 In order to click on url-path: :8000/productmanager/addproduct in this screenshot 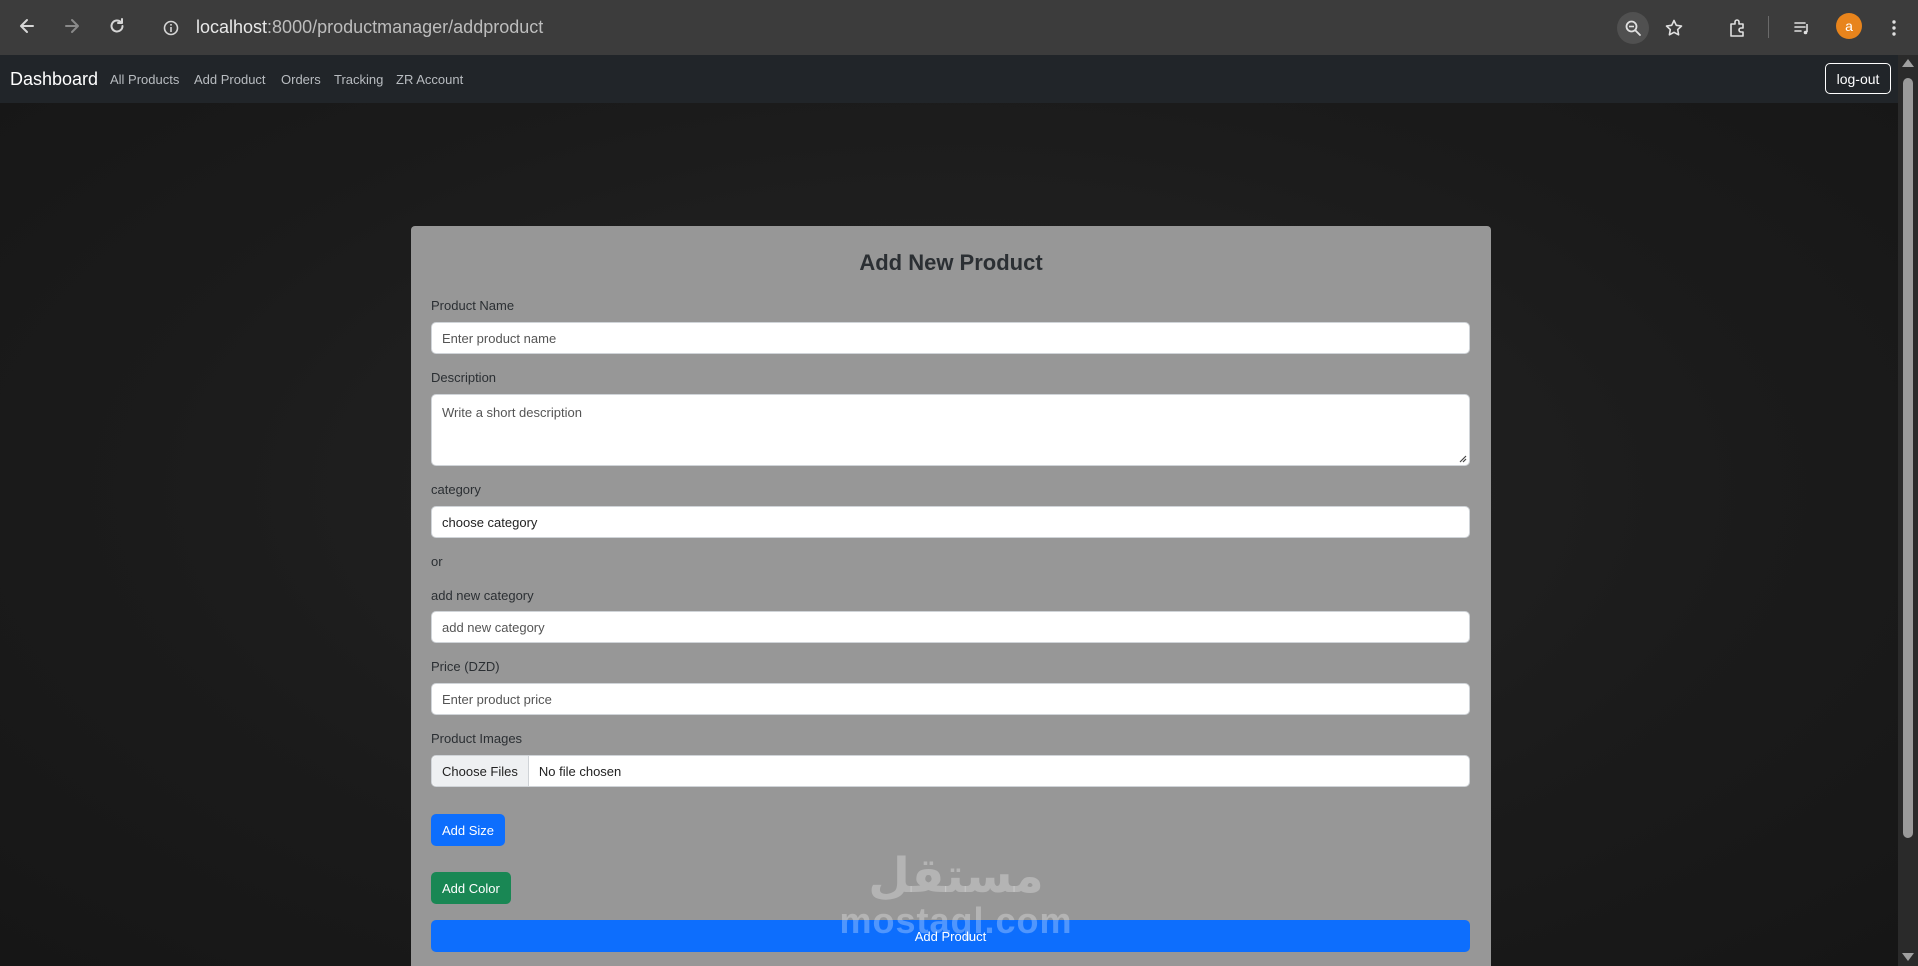, I will do `click(405, 27)`.